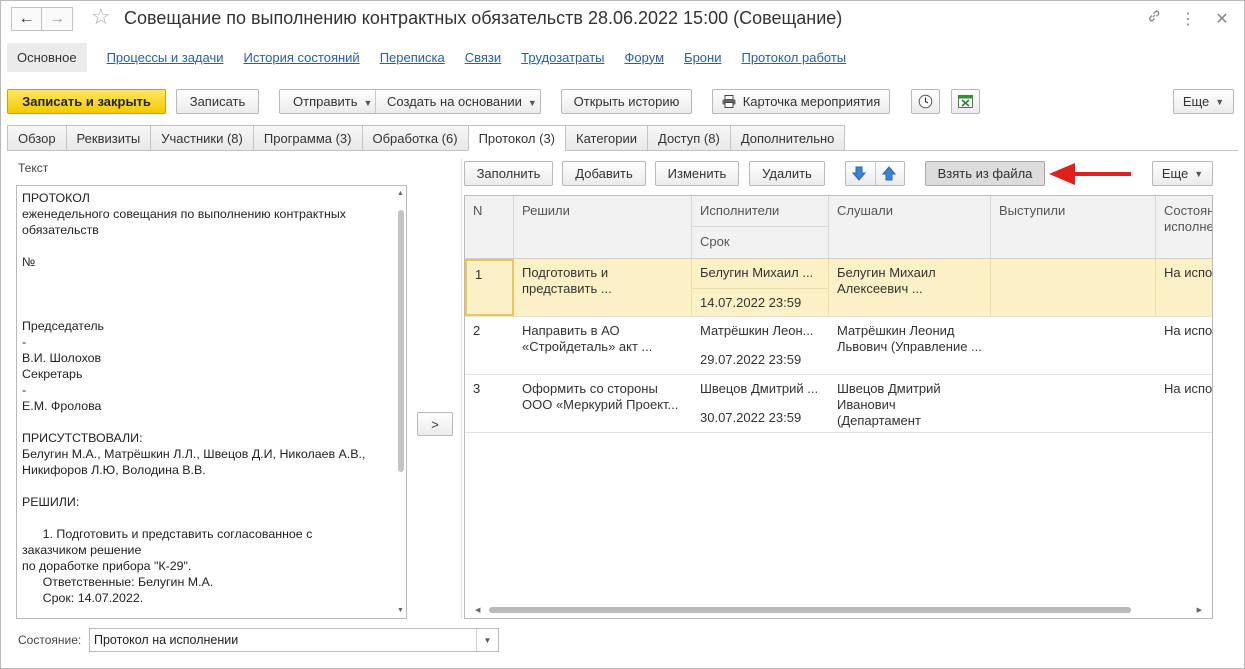  Describe the element at coordinates (751, 417) in the screenshot. I see `cell-deadline: 30.07.2022 23:59` at that location.